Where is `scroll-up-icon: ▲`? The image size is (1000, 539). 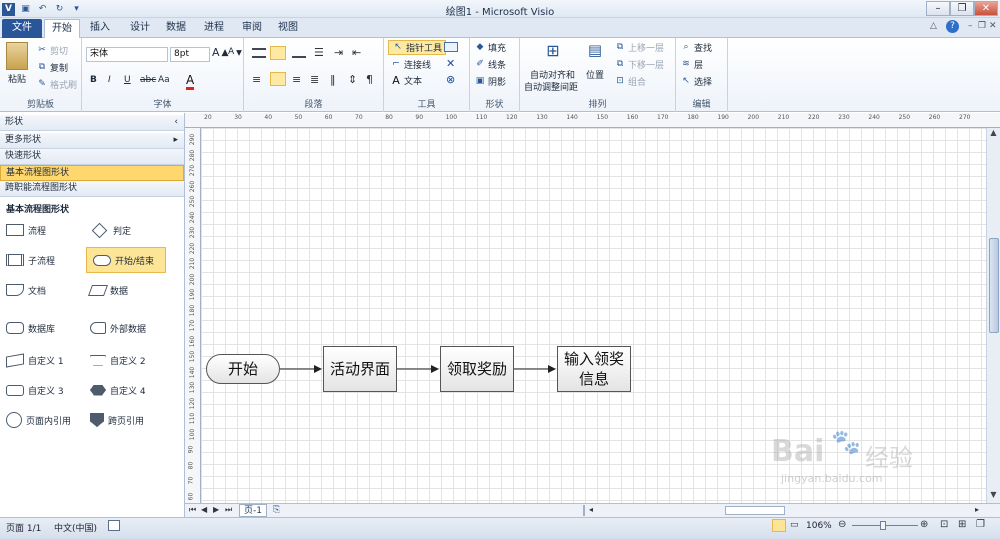
scroll-up-icon: ▲ is located at coordinates (993, 134).